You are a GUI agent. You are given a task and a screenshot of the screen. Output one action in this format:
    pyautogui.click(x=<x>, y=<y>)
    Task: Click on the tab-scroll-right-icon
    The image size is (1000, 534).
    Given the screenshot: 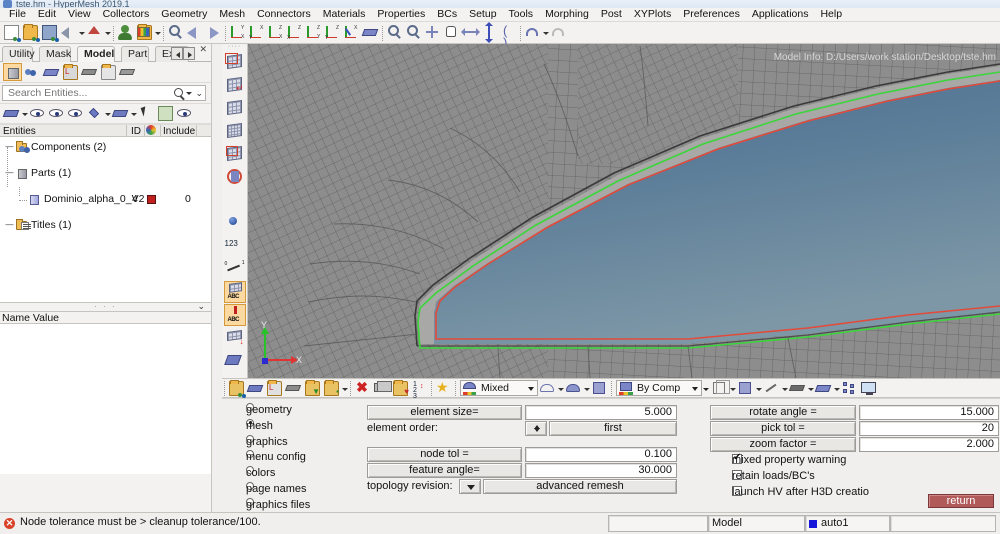 What is the action you would take?
    pyautogui.click(x=189, y=53)
    